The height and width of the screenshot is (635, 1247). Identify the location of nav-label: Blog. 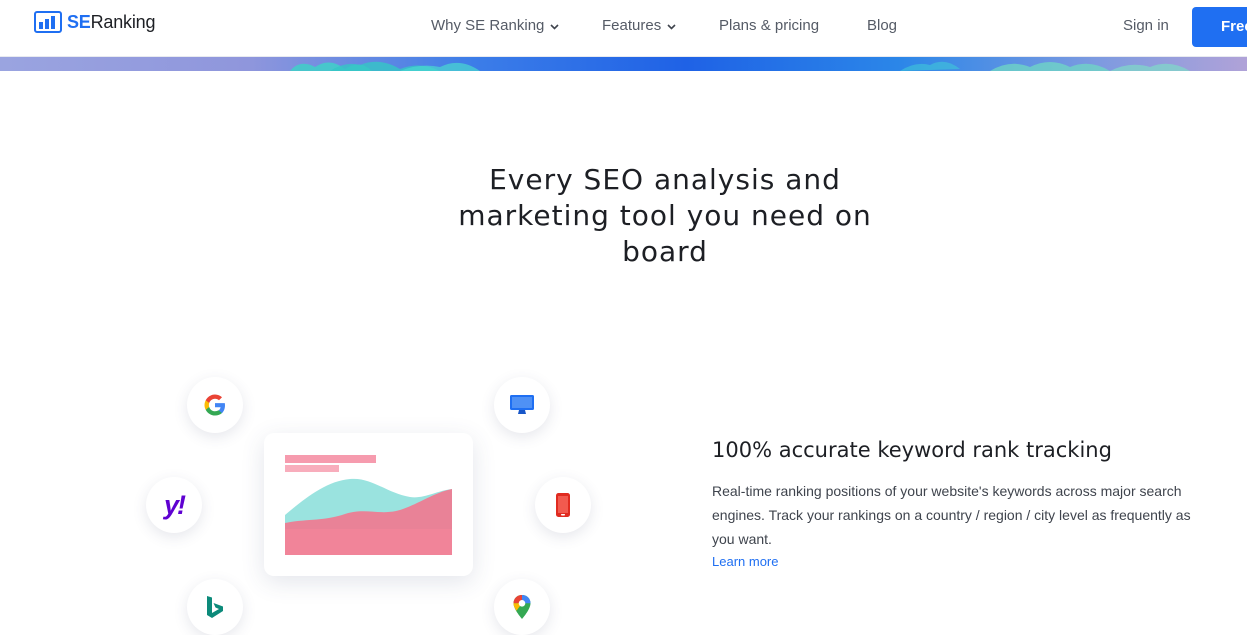
(882, 25).